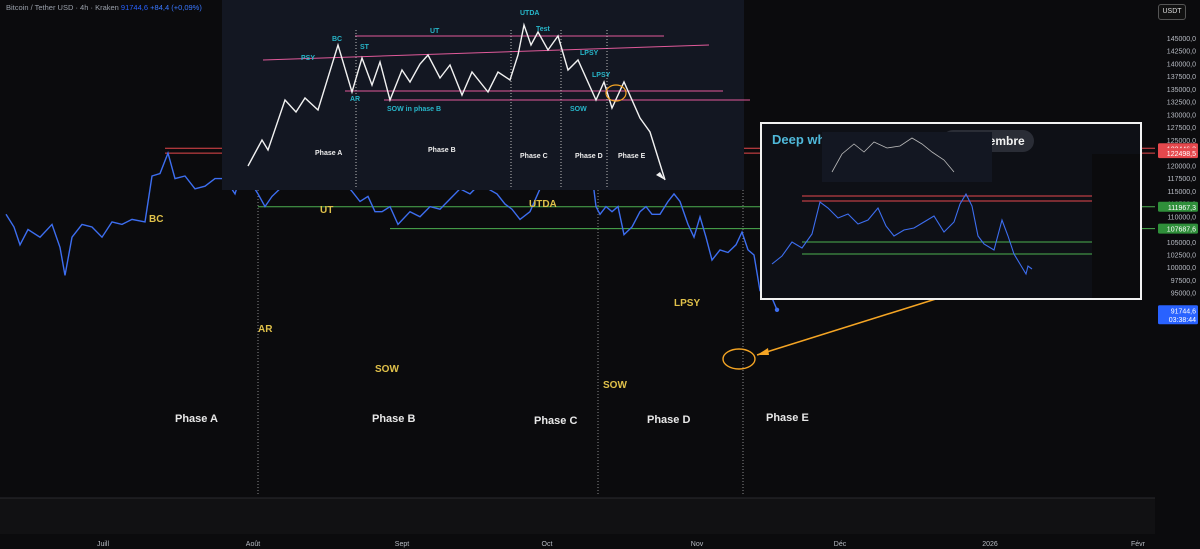 This screenshot has width=1200, height=549. I want to click on schem-phase-a: Phase A, so click(328, 153).